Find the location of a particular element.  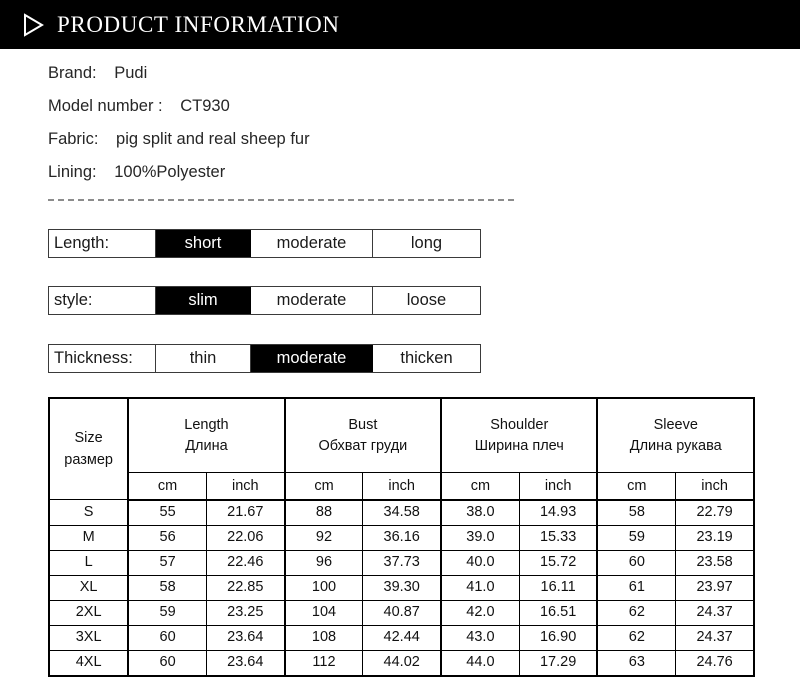

selector-option-length-moderate: moderate is located at coordinates (312, 243).